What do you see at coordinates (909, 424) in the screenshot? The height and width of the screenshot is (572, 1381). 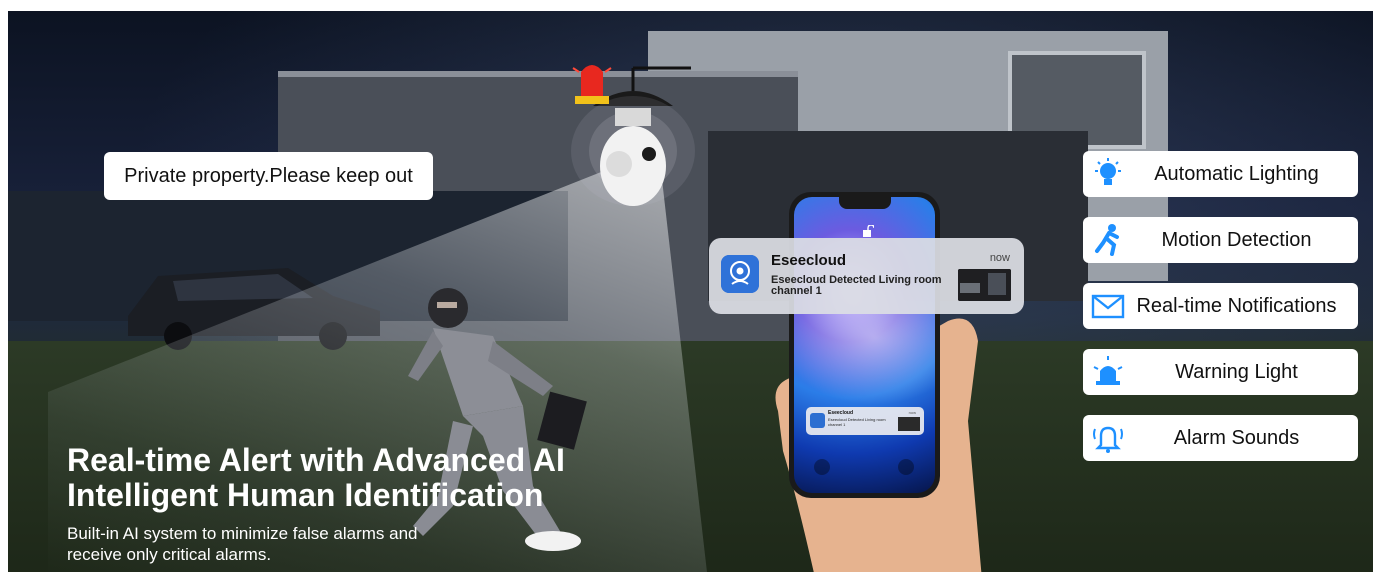 I see `mini-thumbnail` at bounding box center [909, 424].